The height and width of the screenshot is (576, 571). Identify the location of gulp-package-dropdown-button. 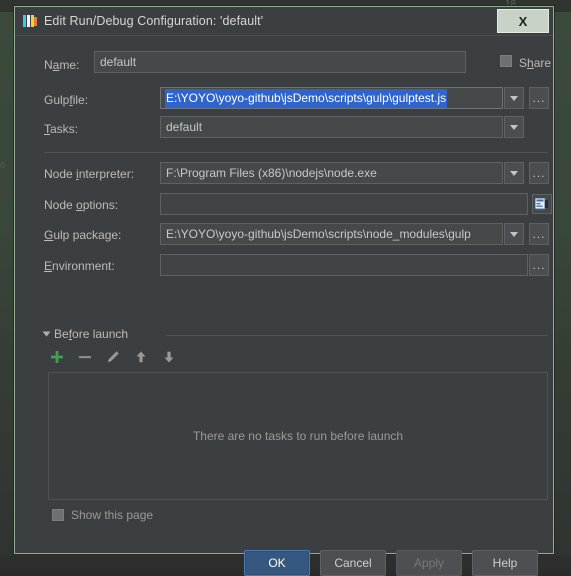
(514, 234).